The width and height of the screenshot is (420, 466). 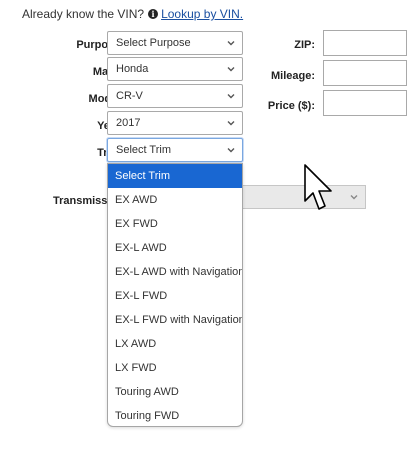 I want to click on trim-option: EX AWD, so click(x=175, y=200).